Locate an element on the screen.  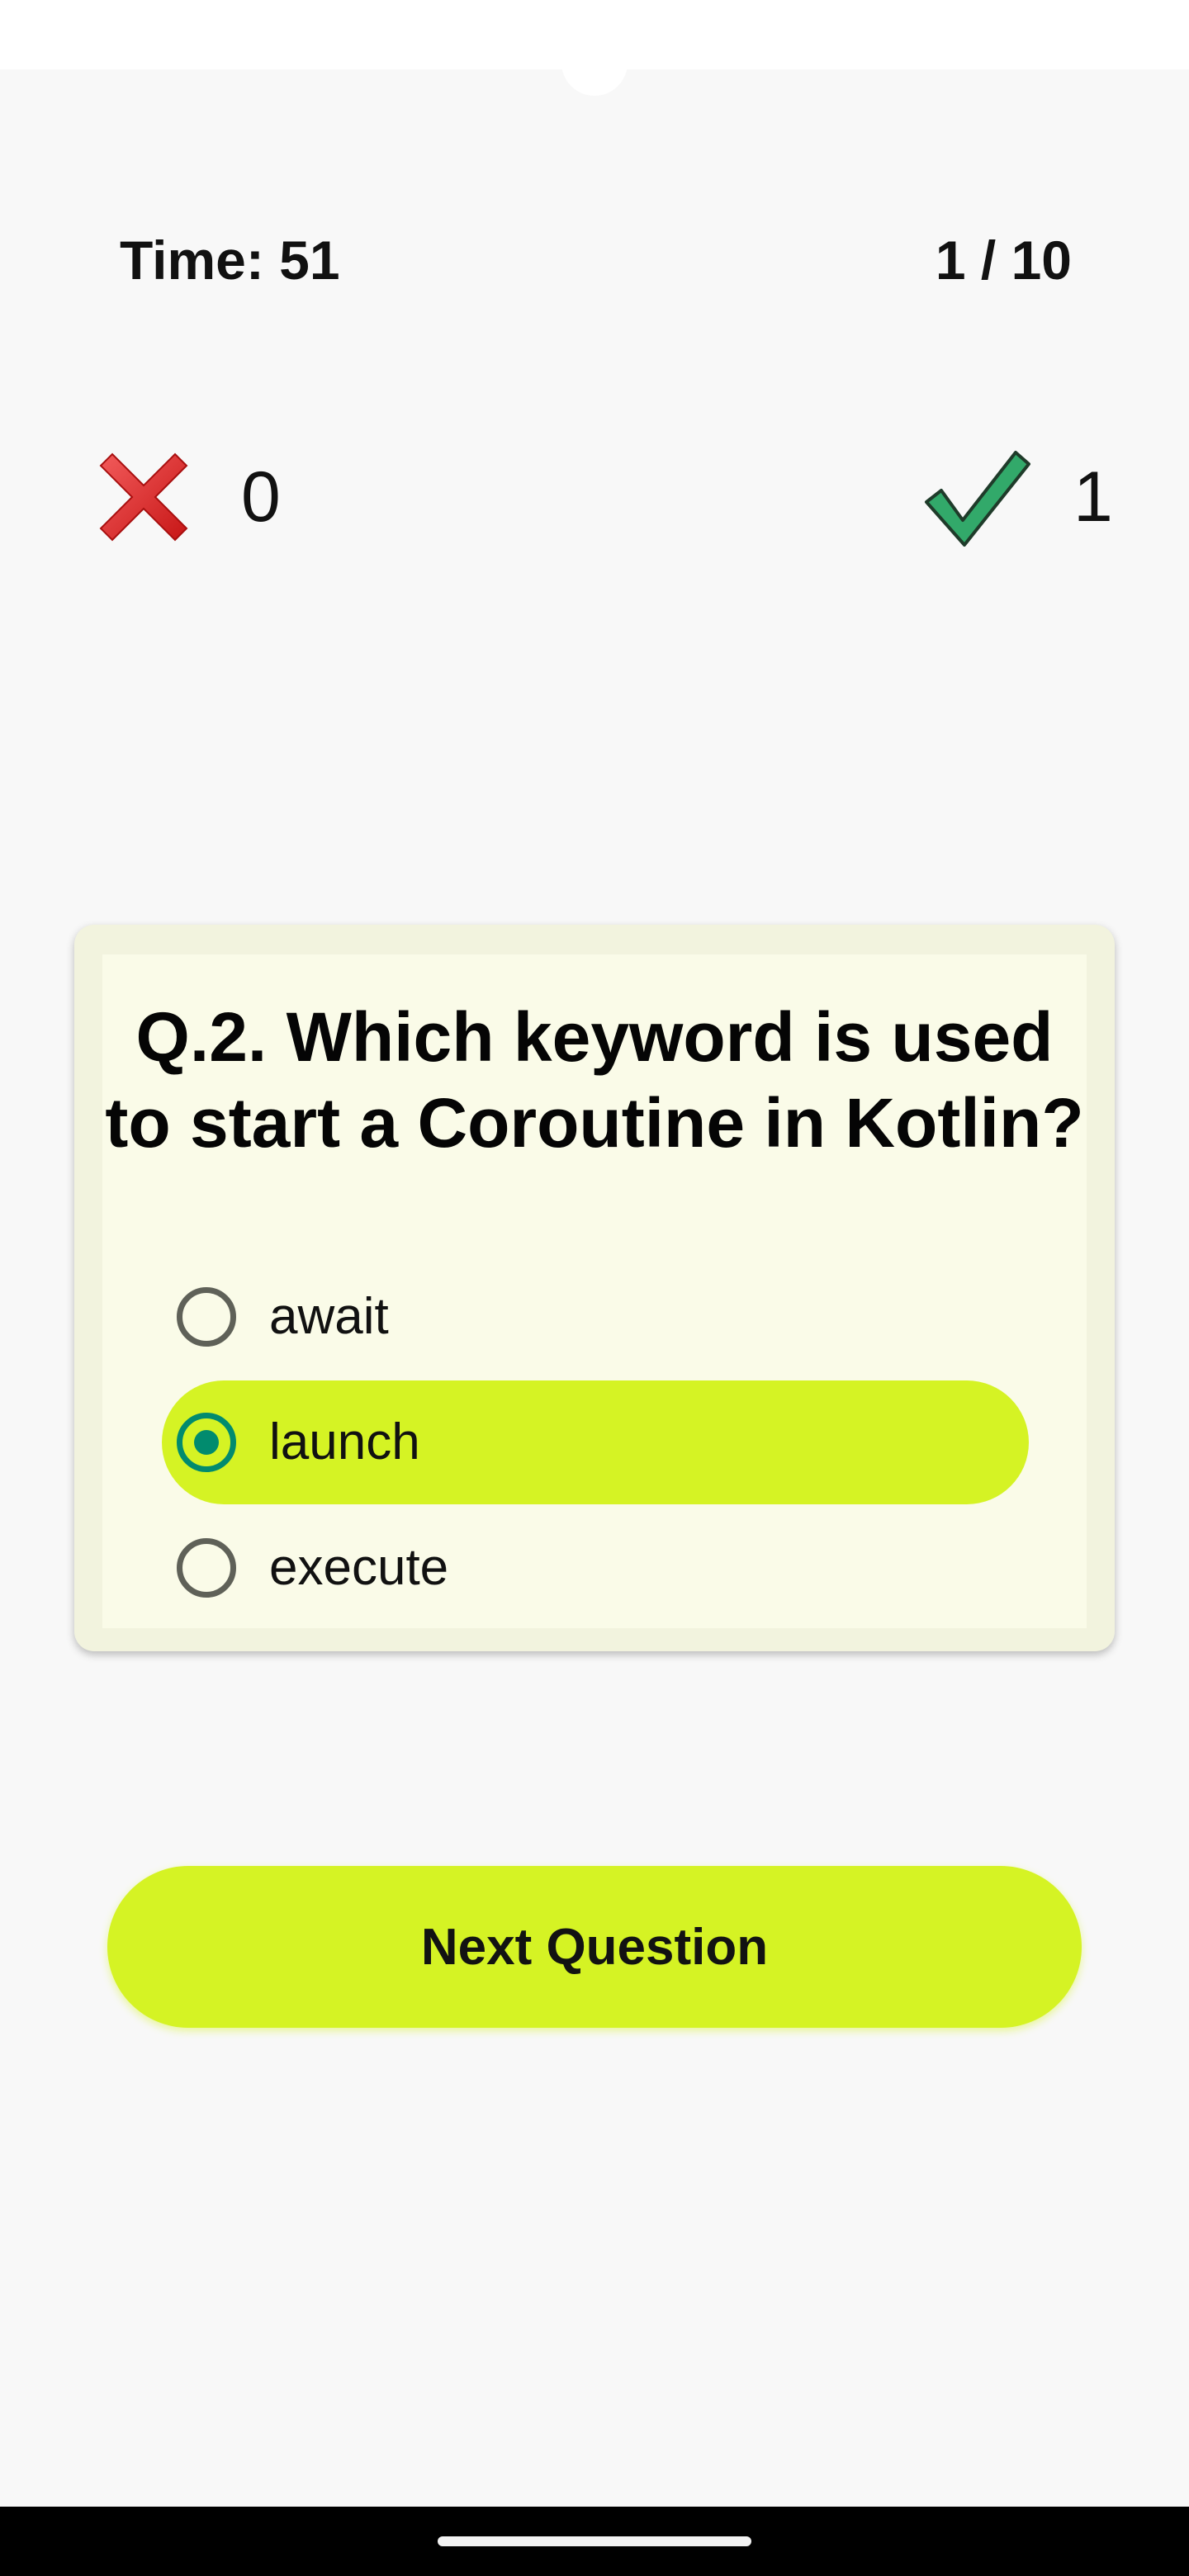
home-indicator is located at coordinates (594, 2541).